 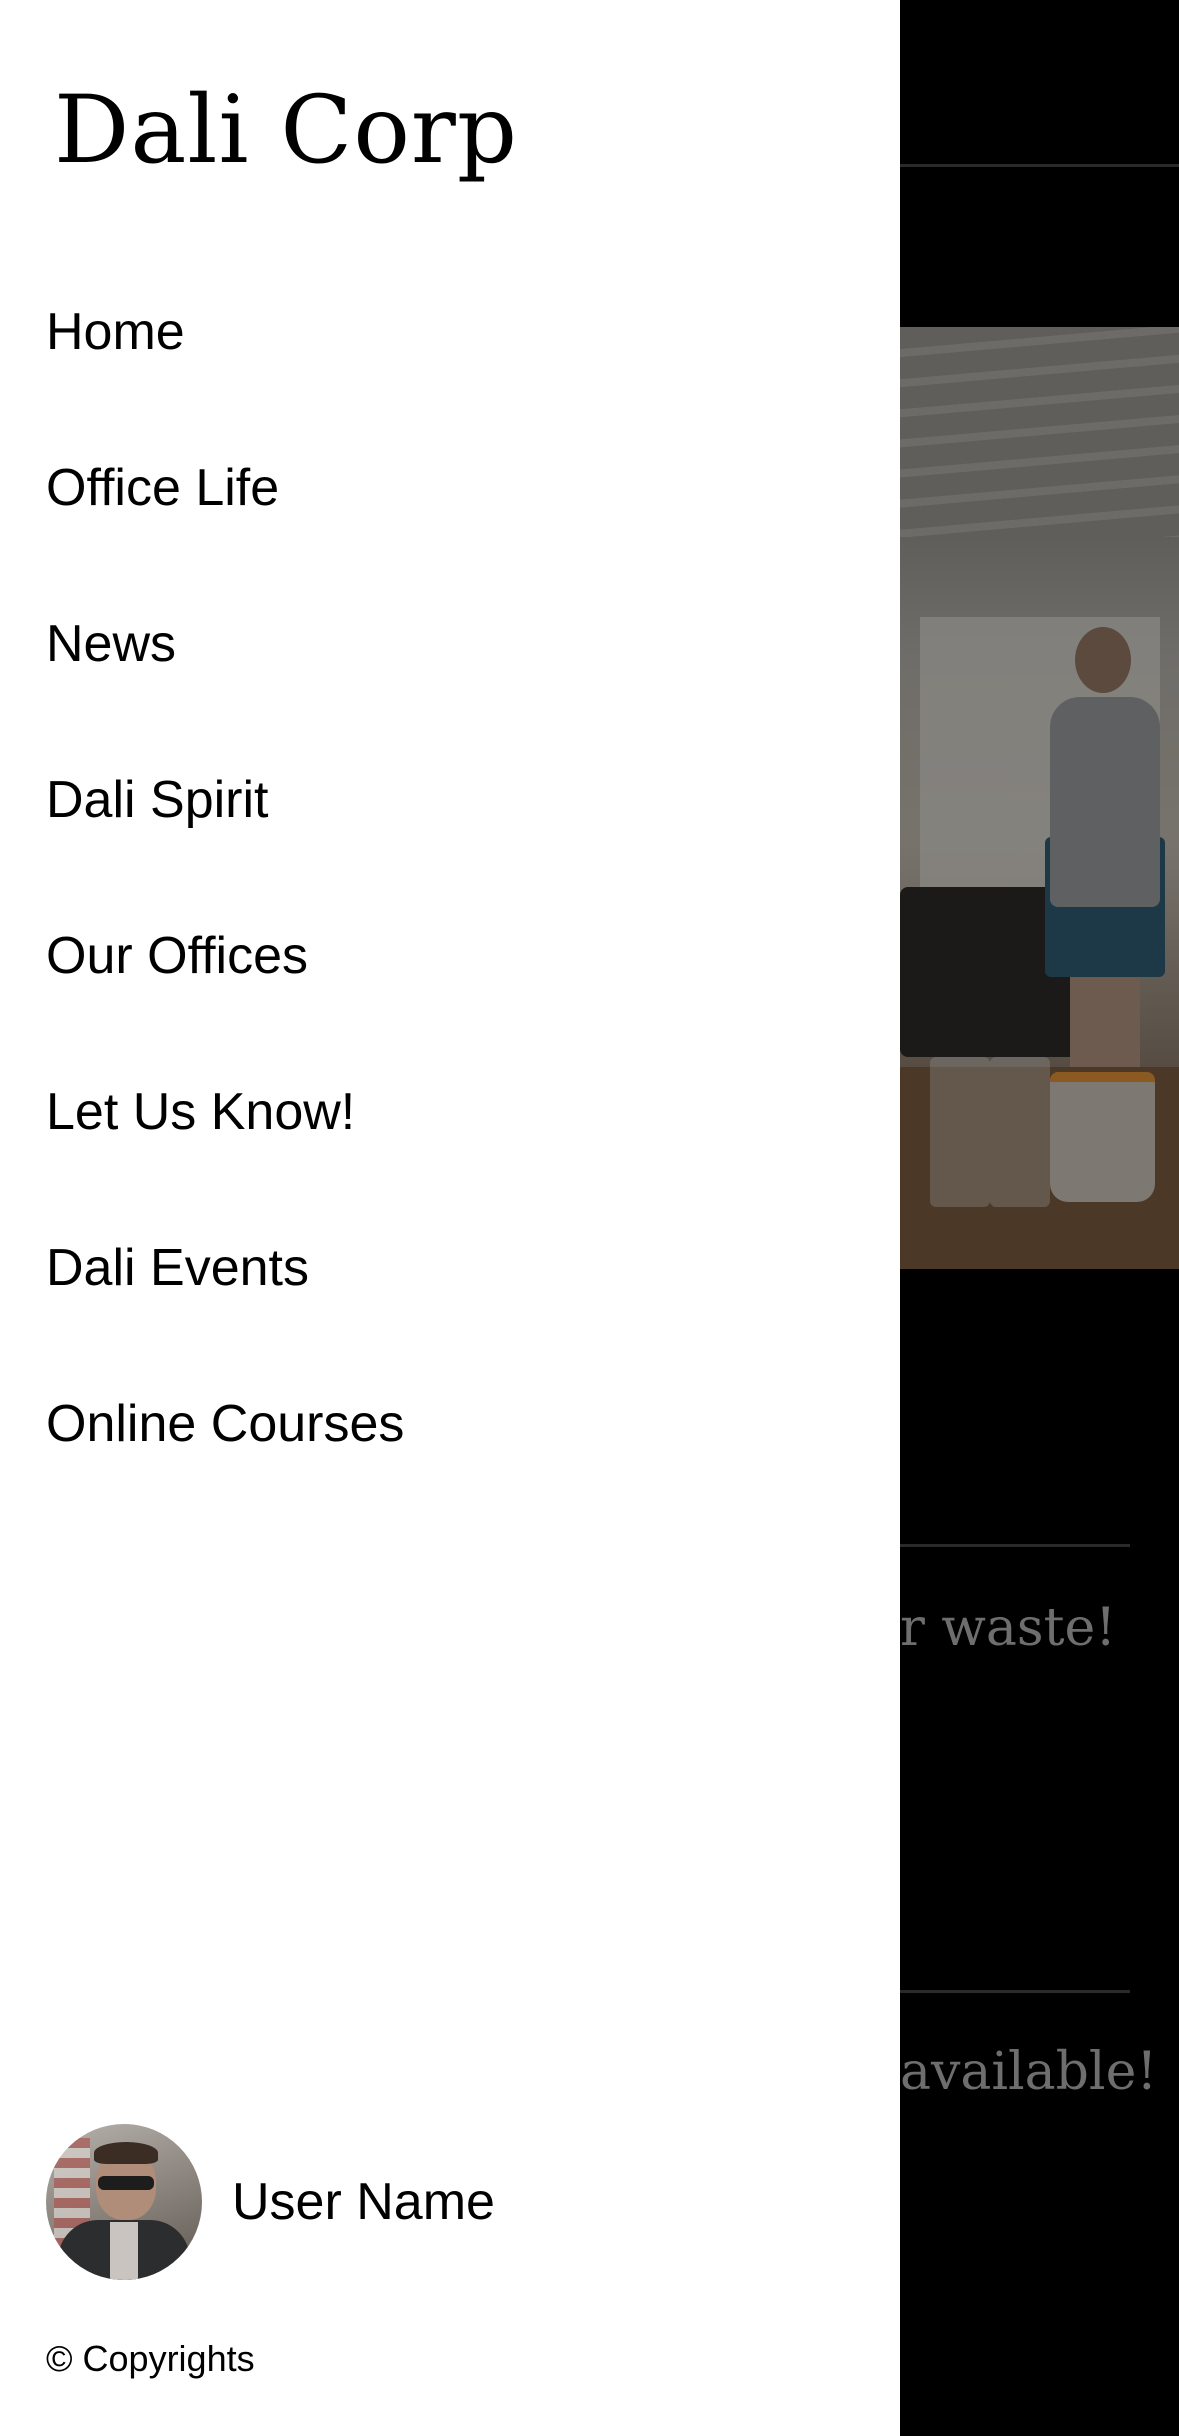 I want to click on office-photo, so click(x=1039, y=798).